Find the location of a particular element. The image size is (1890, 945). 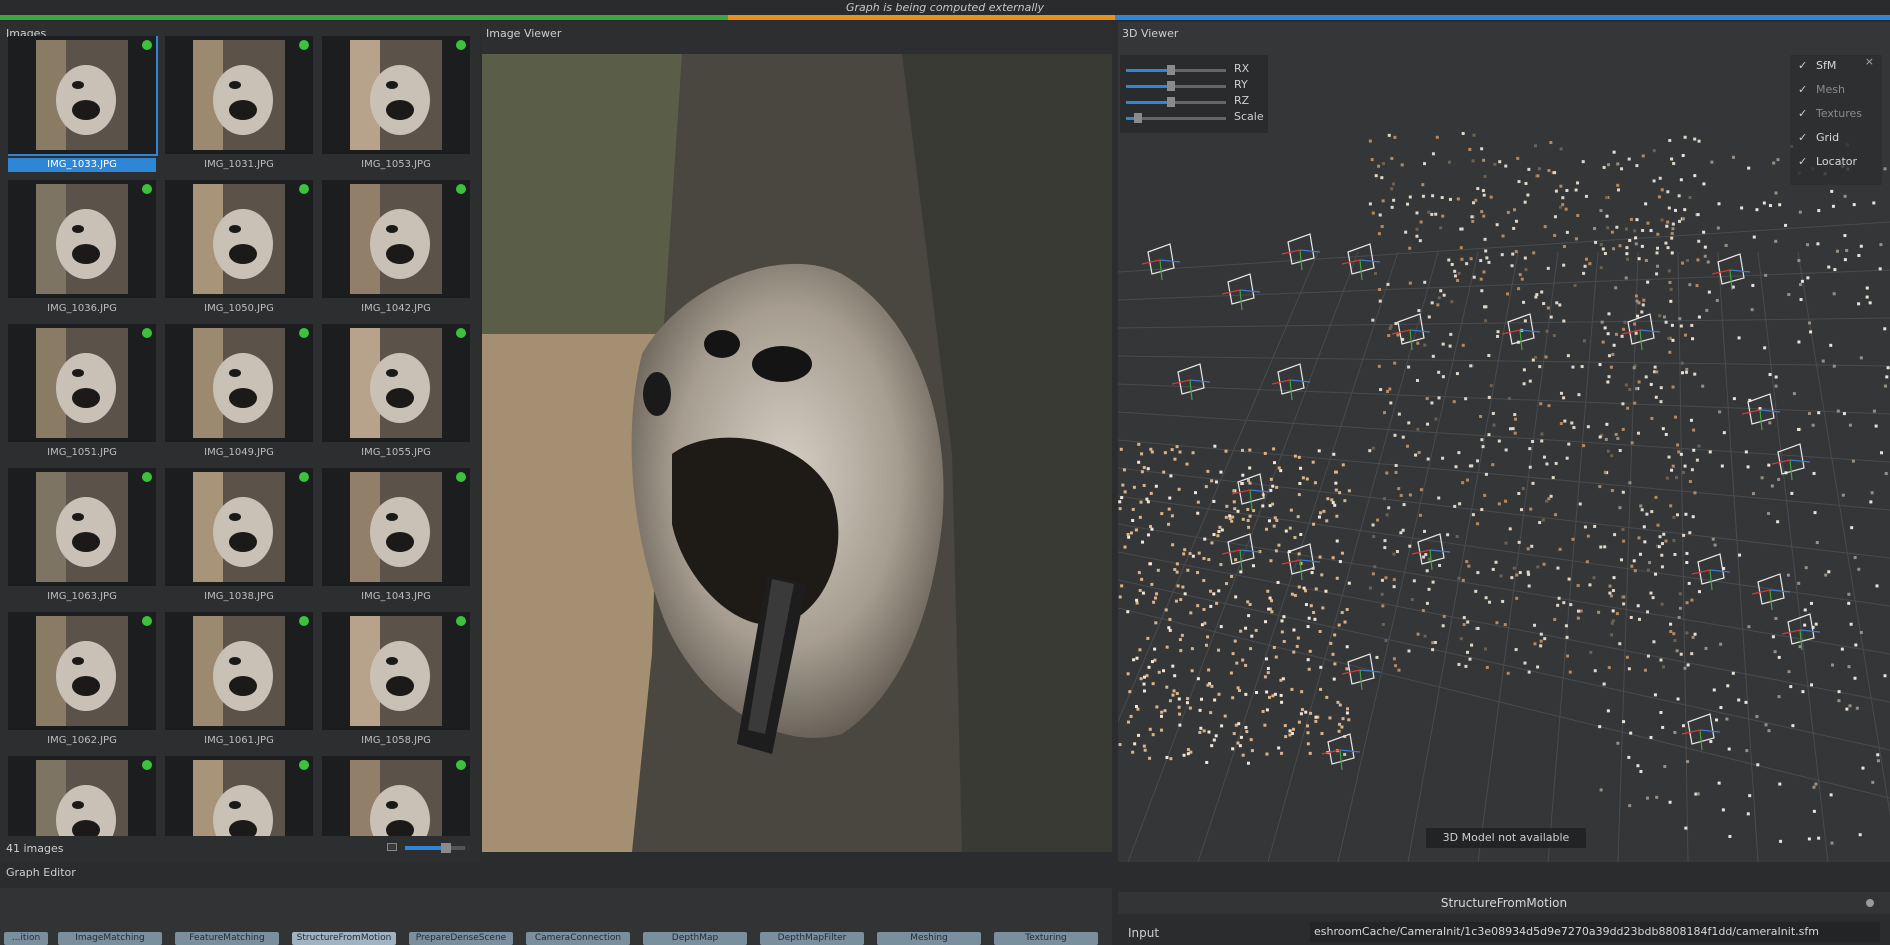

thumbnail-filename: IMG_1051.JPG is located at coordinates (82, 452).